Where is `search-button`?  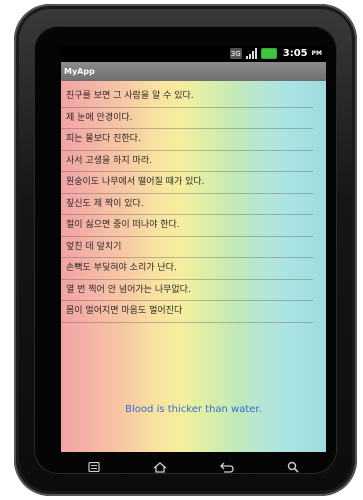 search-button is located at coordinates (293, 467).